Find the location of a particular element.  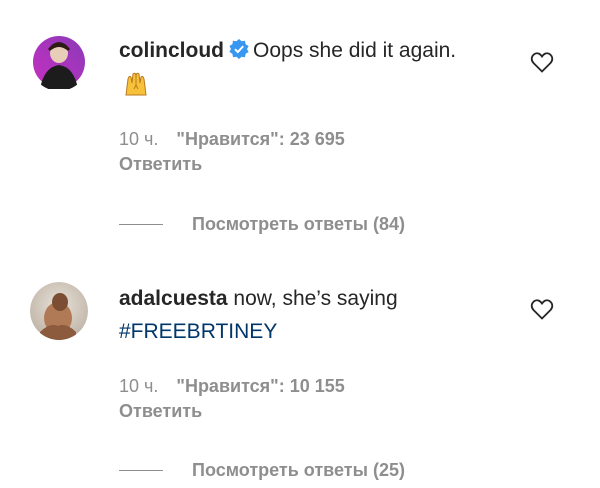

comment-meta: 10 ч. "Нравится": 10 155 is located at coordinates (232, 386).